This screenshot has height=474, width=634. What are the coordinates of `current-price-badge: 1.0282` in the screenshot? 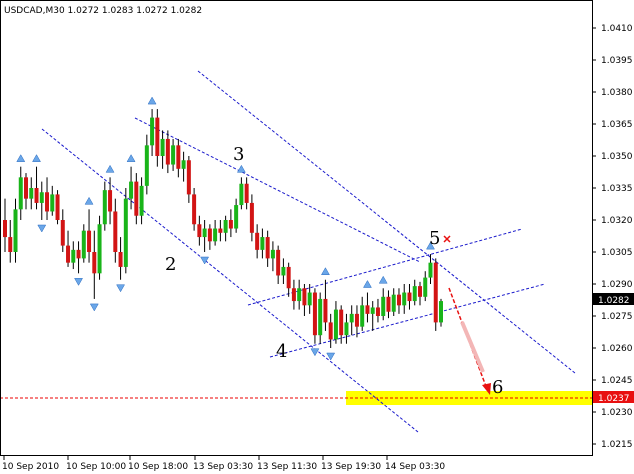 It's located at (613, 299).